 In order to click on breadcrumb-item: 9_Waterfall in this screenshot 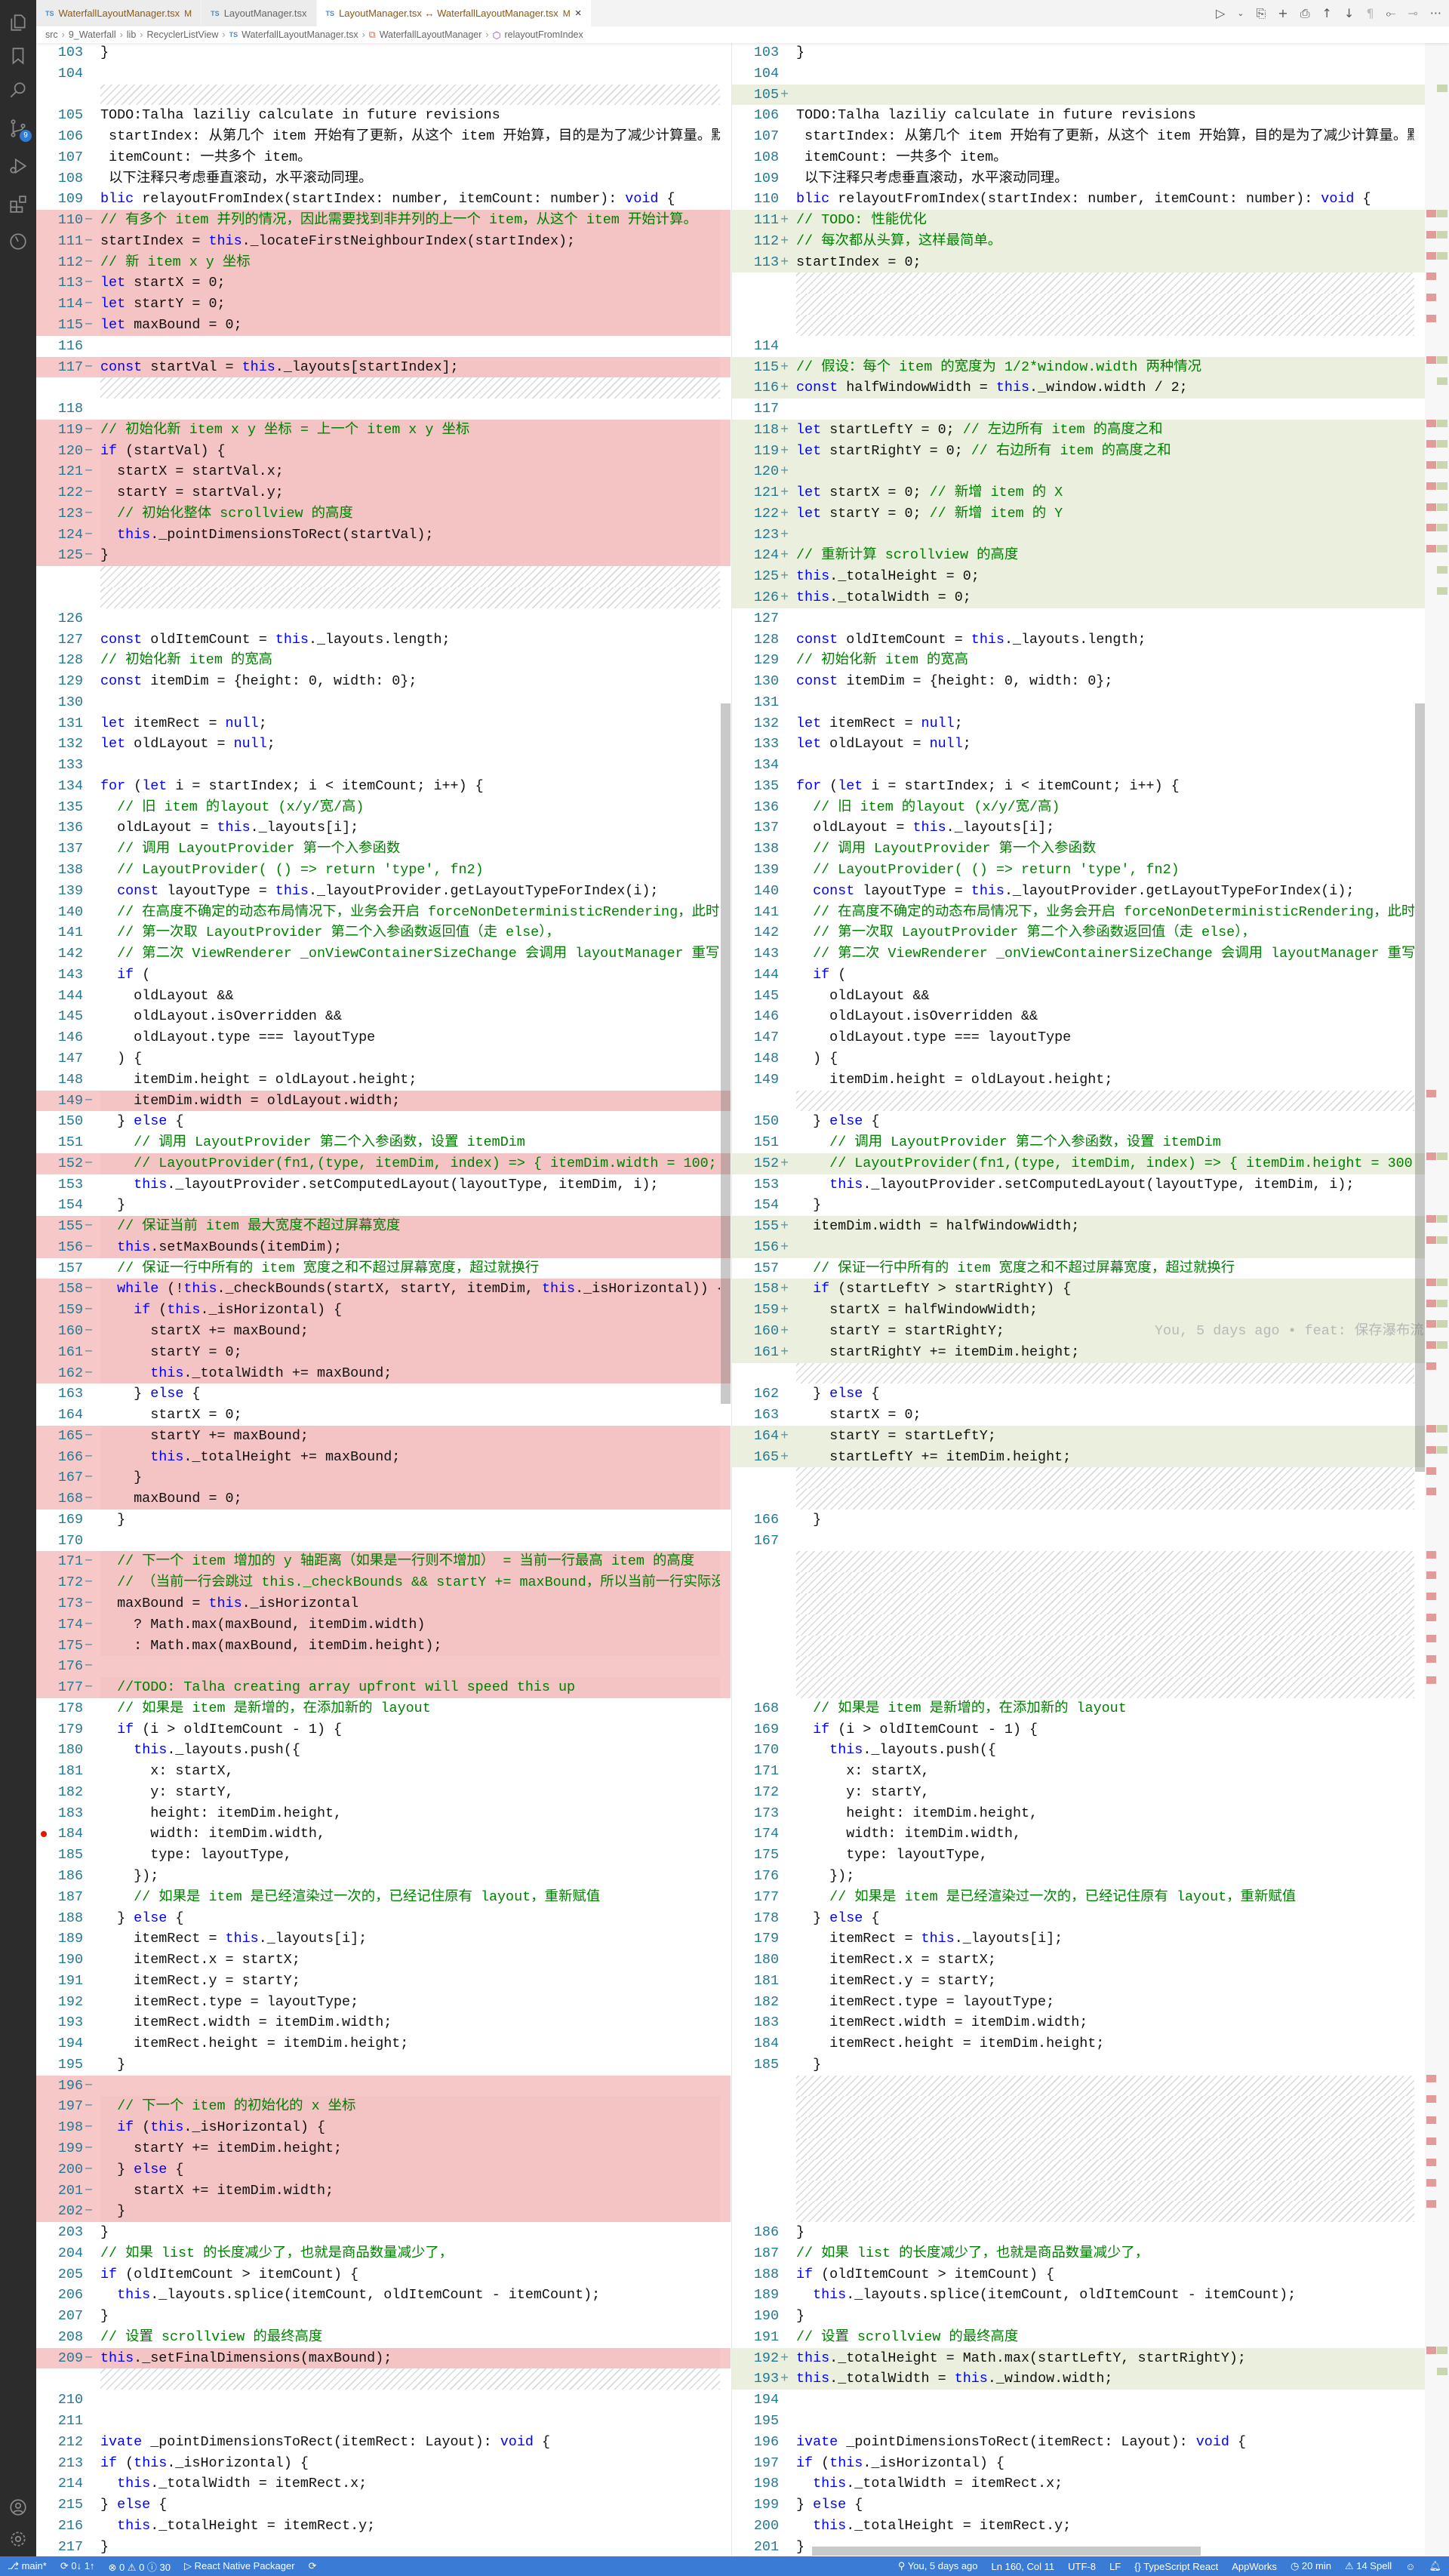, I will do `click(92, 34)`.